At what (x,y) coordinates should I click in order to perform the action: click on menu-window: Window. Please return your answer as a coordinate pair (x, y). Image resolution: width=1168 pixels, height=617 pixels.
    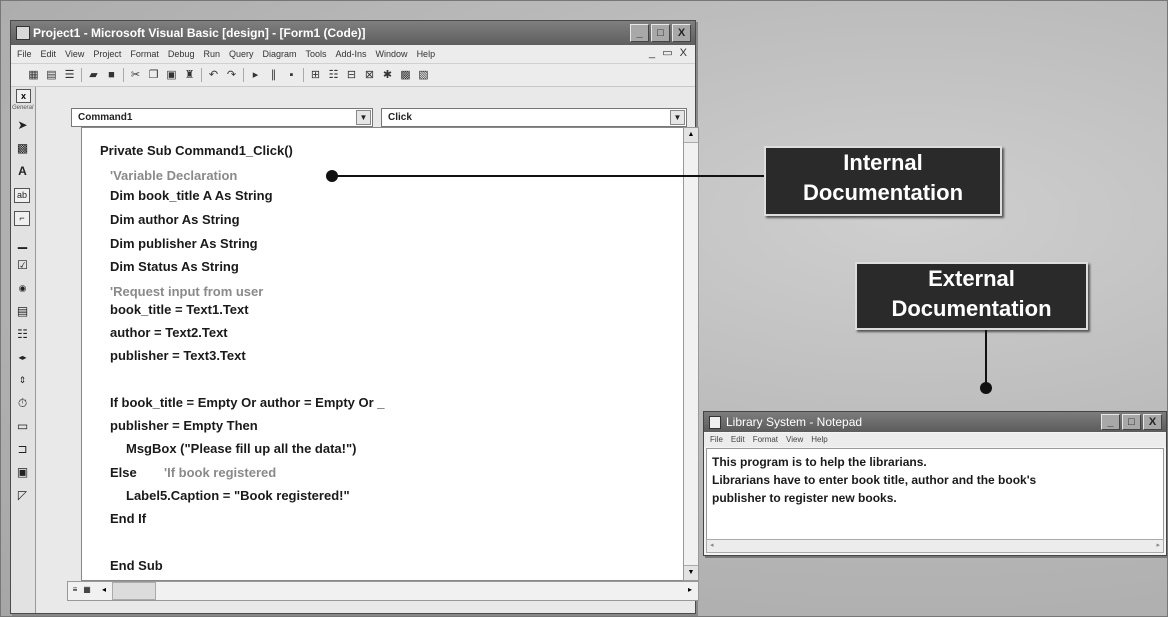
    Looking at the image, I should click on (392, 54).